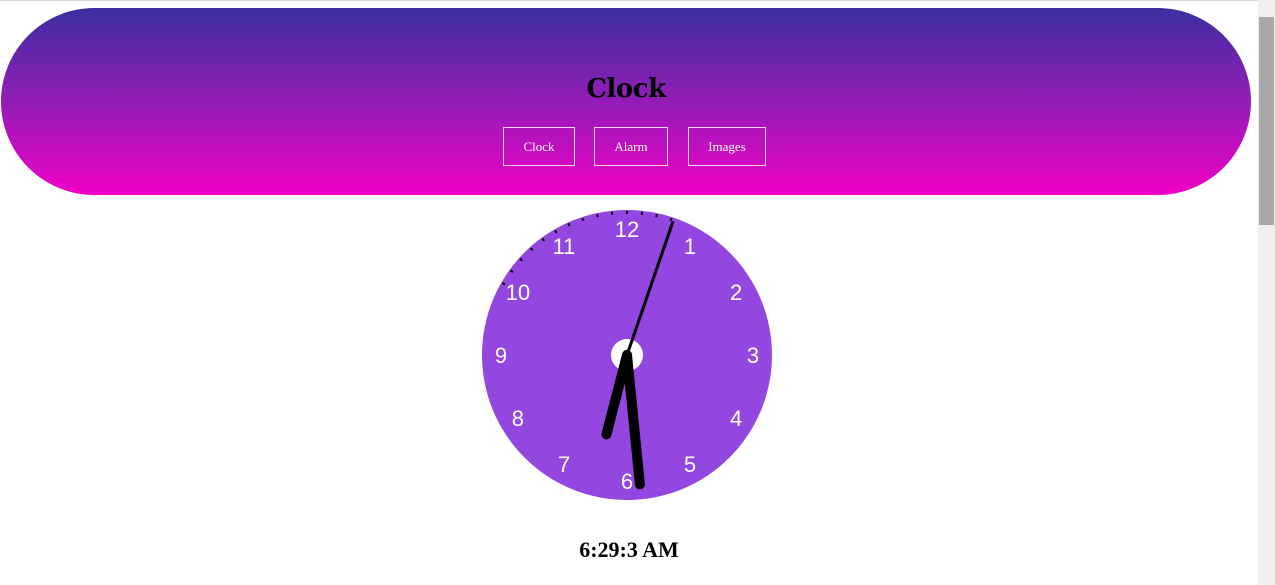 The image size is (1275, 585). What do you see at coordinates (753, 355) in the screenshot?
I see `clock-number-3: 3` at bounding box center [753, 355].